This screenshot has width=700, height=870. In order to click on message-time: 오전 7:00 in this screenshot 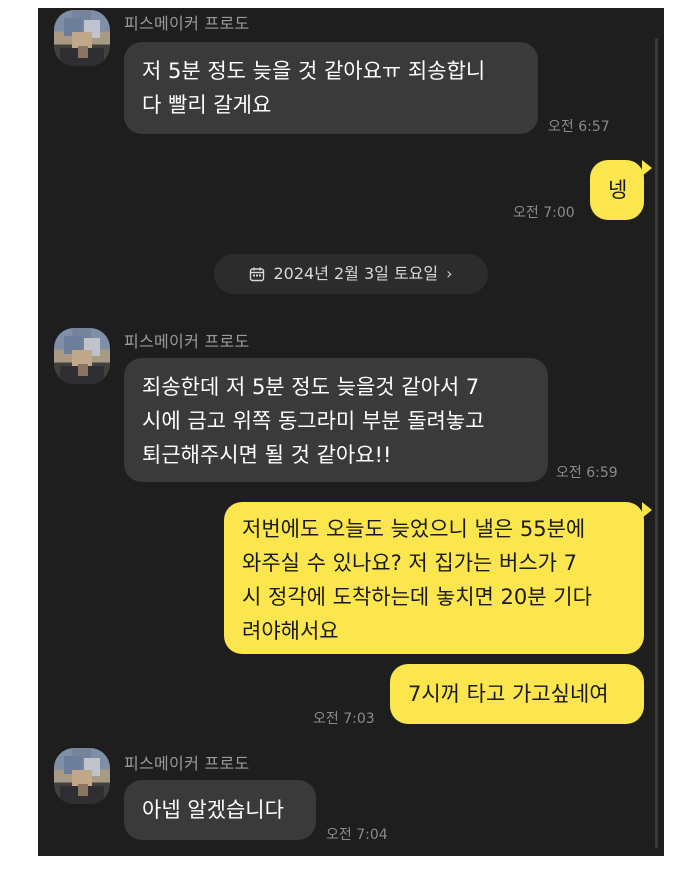, I will do `click(544, 213)`.